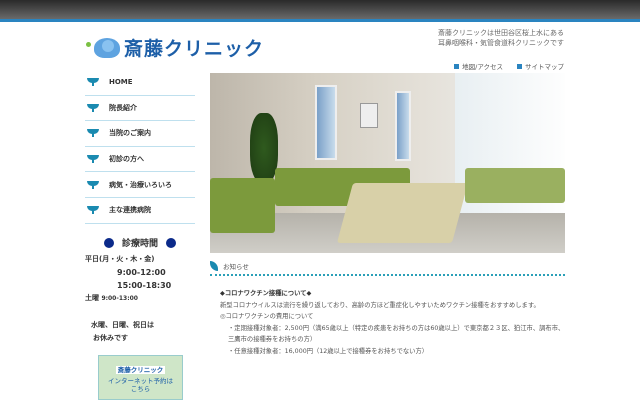 The height and width of the screenshot is (400, 640). I want to click on dotted-divider, so click(387, 275).